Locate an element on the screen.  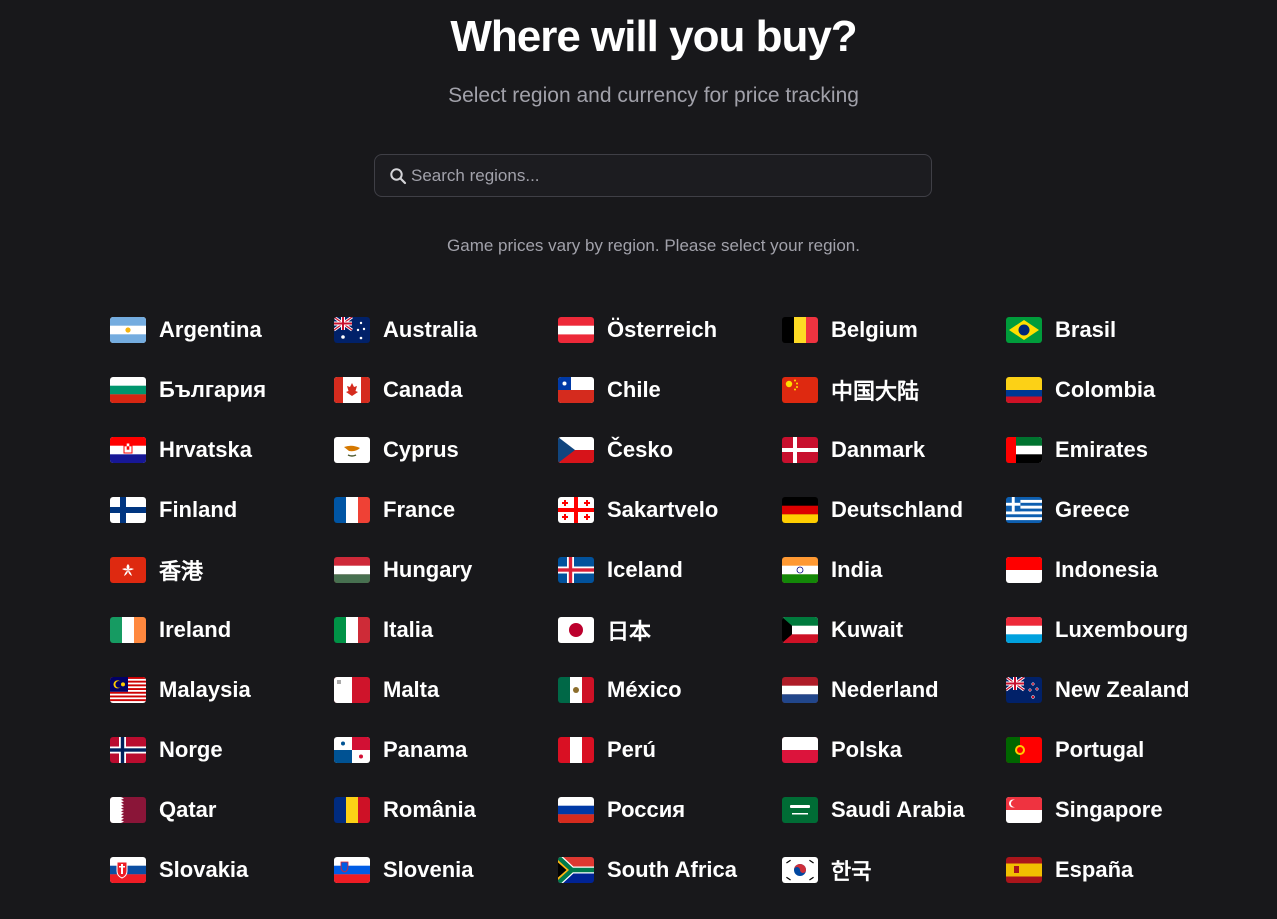
region-option: Perú is located at coordinates (670, 750).